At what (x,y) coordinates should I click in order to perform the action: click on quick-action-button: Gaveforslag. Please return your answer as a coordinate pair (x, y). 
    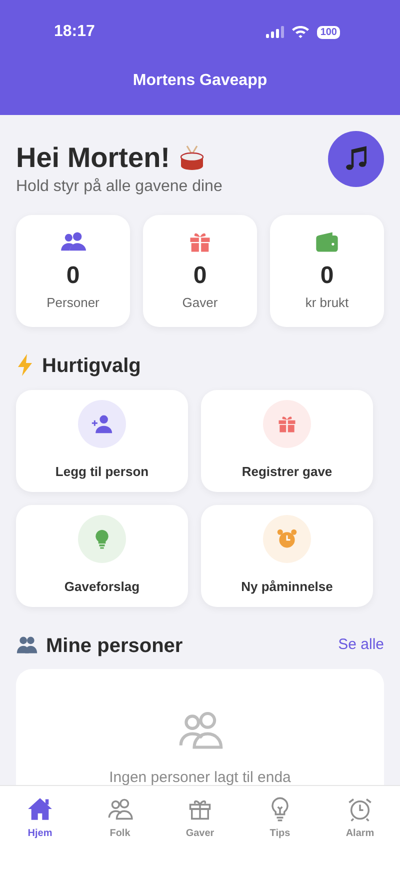
    Looking at the image, I should click on (102, 555).